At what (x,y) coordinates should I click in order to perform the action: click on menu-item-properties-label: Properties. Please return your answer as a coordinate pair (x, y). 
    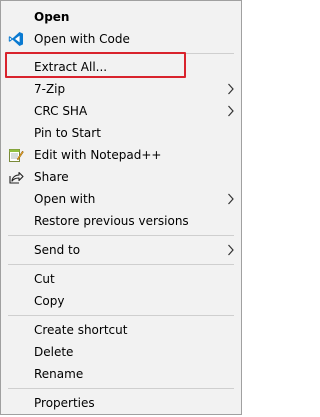
    Looking at the image, I should click on (64, 403).